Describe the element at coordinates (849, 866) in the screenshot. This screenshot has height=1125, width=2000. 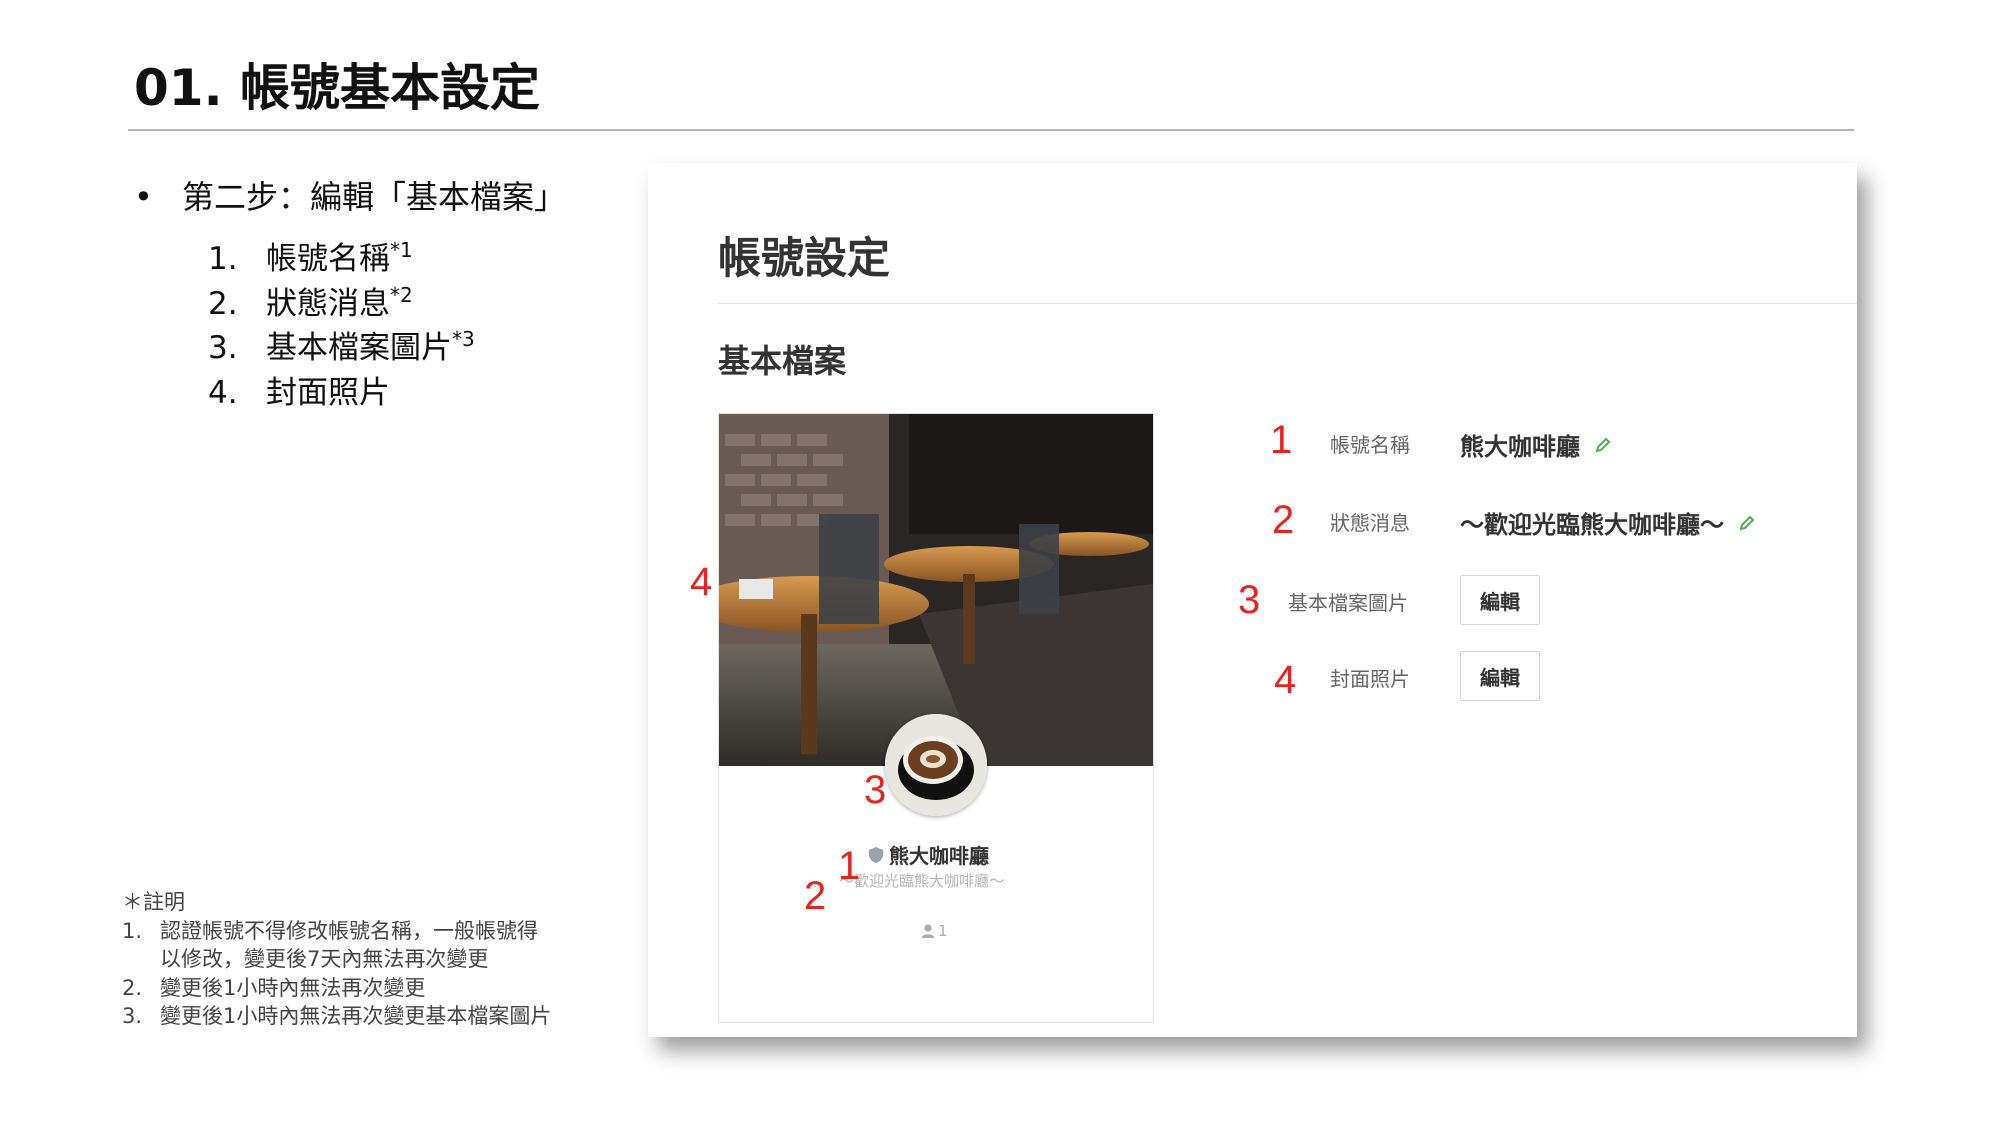
I see `annotation-marker-name: 1` at that location.